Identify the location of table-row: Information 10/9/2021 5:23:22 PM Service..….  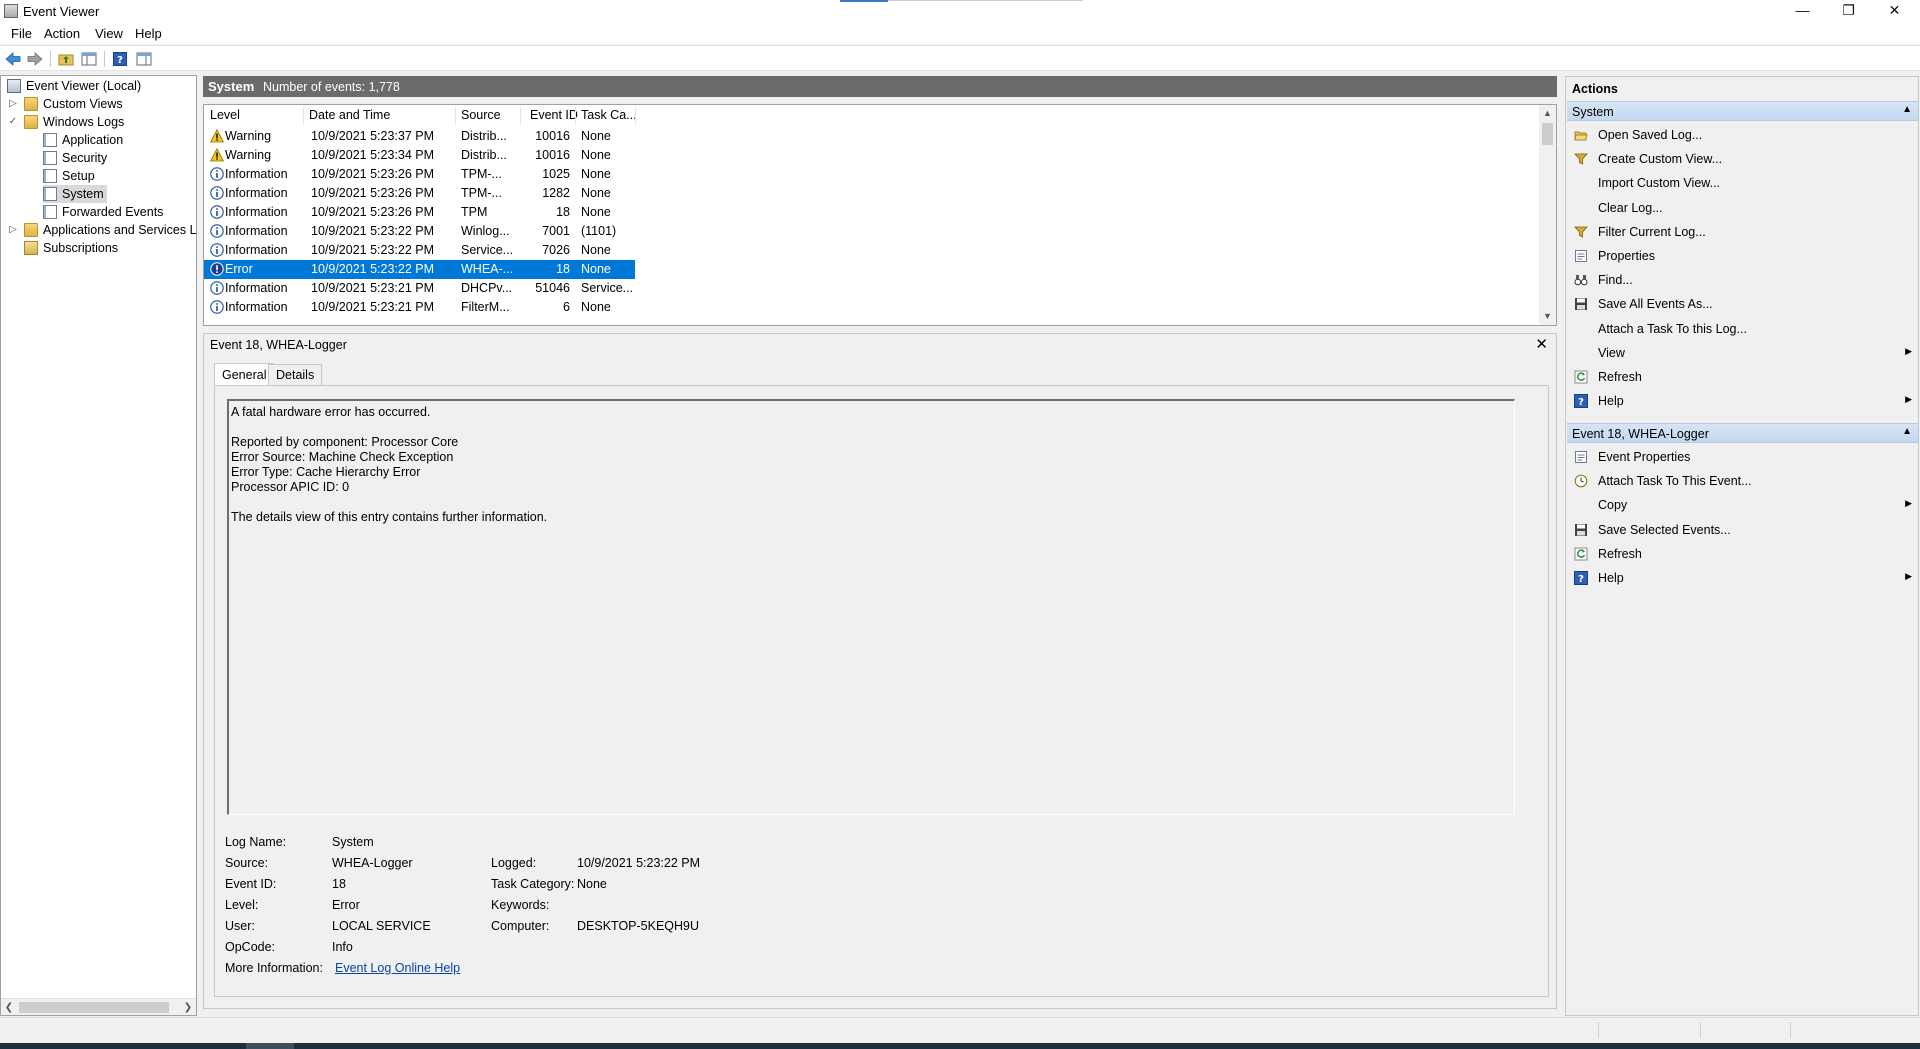
(419, 250).